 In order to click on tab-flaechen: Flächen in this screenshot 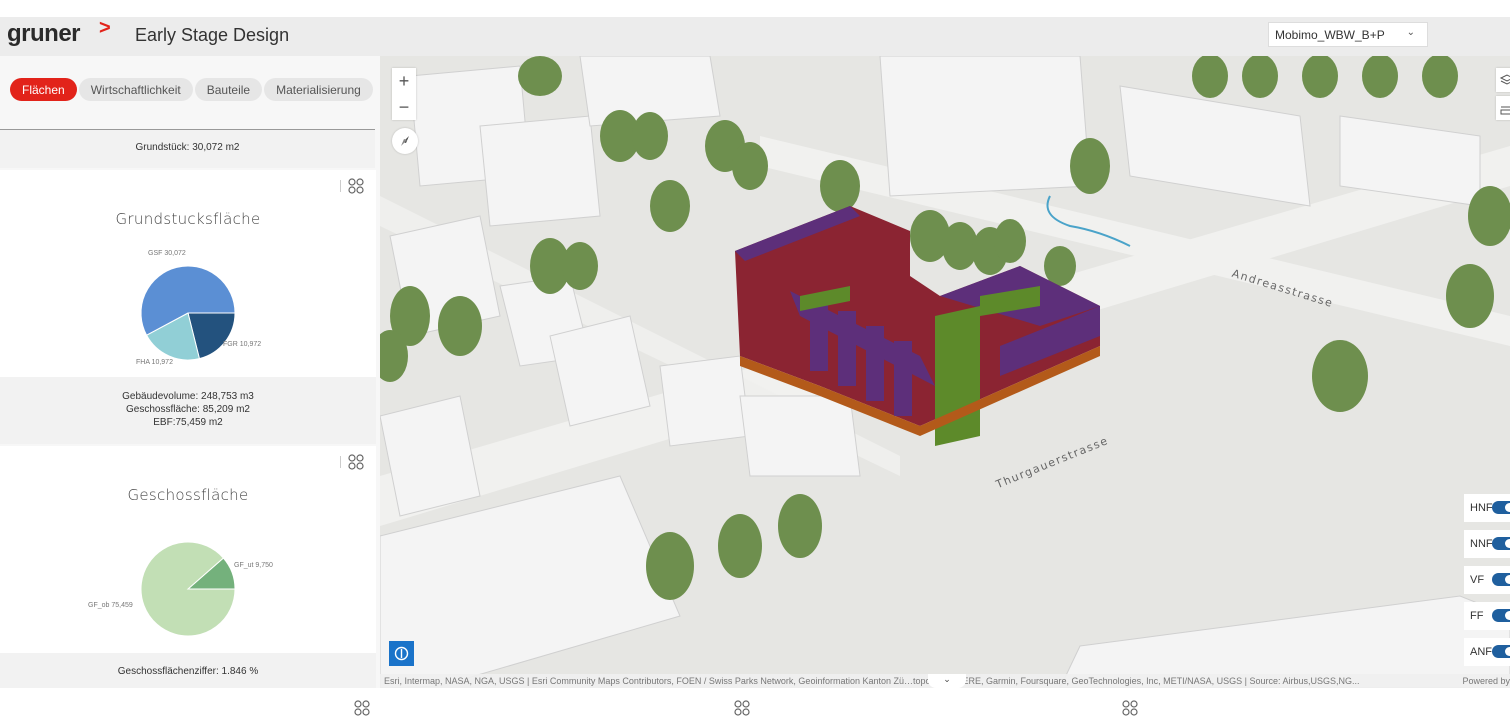, I will do `click(43, 89)`.